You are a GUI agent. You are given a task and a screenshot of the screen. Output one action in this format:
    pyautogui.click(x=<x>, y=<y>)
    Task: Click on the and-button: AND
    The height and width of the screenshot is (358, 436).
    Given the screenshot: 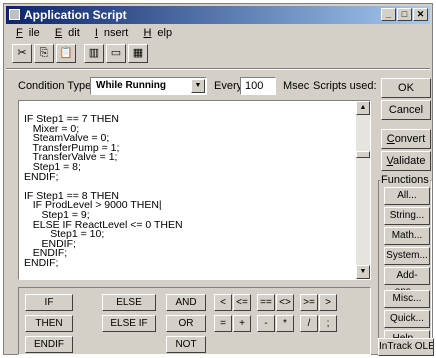 What is the action you would take?
    pyautogui.click(x=186, y=302)
    